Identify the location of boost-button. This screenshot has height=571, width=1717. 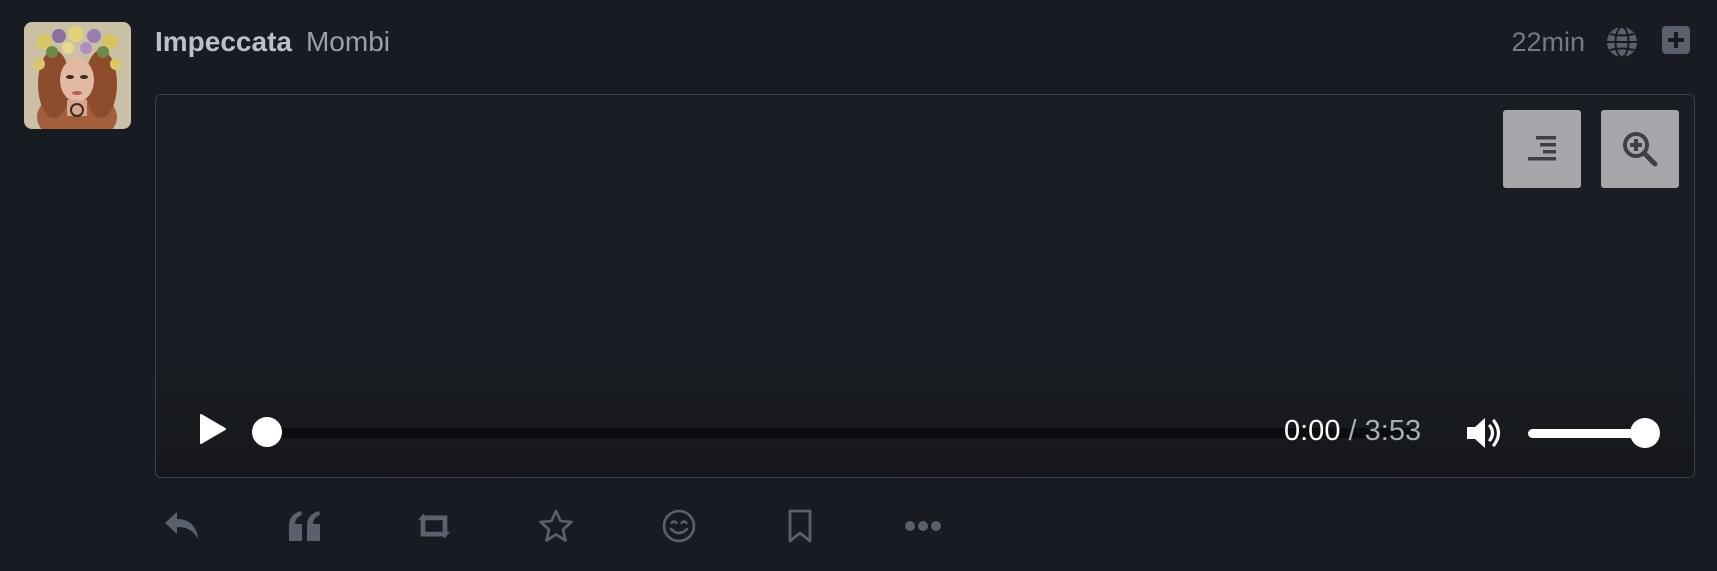
(434, 526).